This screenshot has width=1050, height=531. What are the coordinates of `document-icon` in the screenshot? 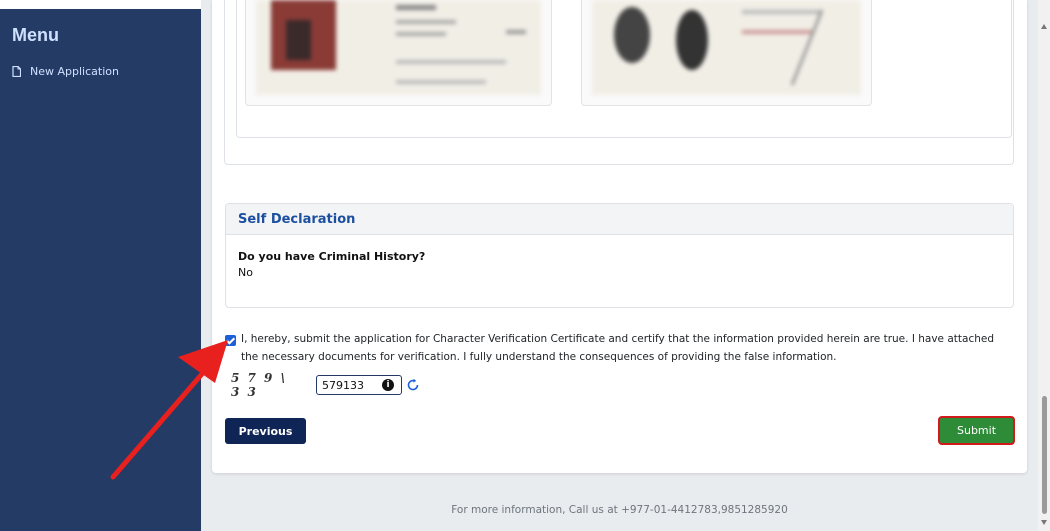 It's located at (16, 71).